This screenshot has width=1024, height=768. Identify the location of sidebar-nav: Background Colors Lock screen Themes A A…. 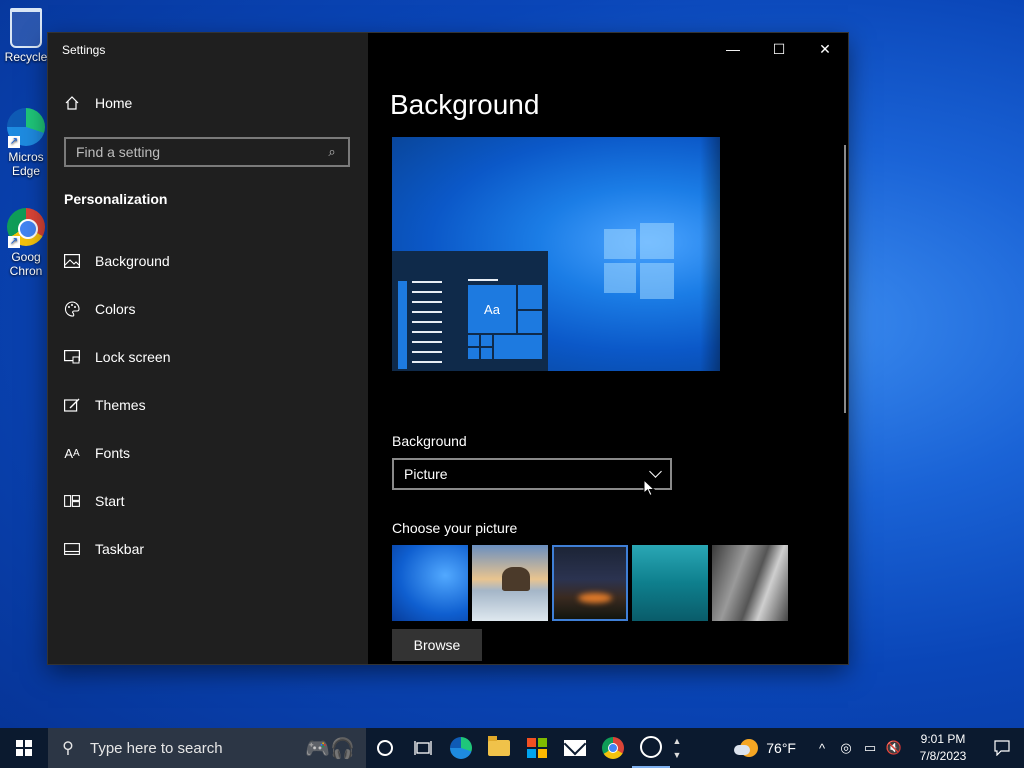
(204, 405).